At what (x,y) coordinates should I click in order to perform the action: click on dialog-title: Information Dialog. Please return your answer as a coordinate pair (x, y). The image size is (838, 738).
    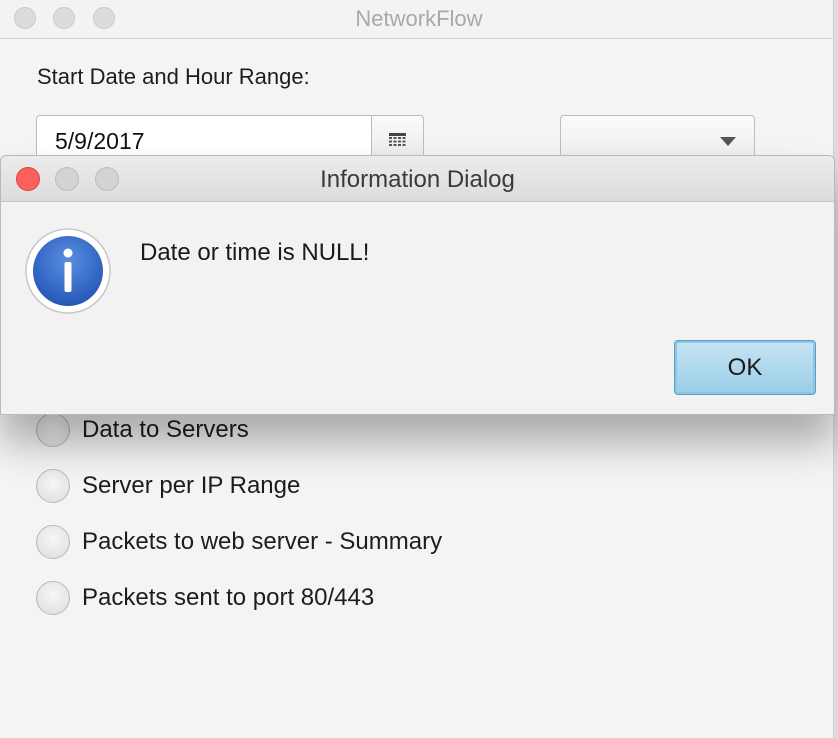
    Looking at the image, I should click on (417, 179).